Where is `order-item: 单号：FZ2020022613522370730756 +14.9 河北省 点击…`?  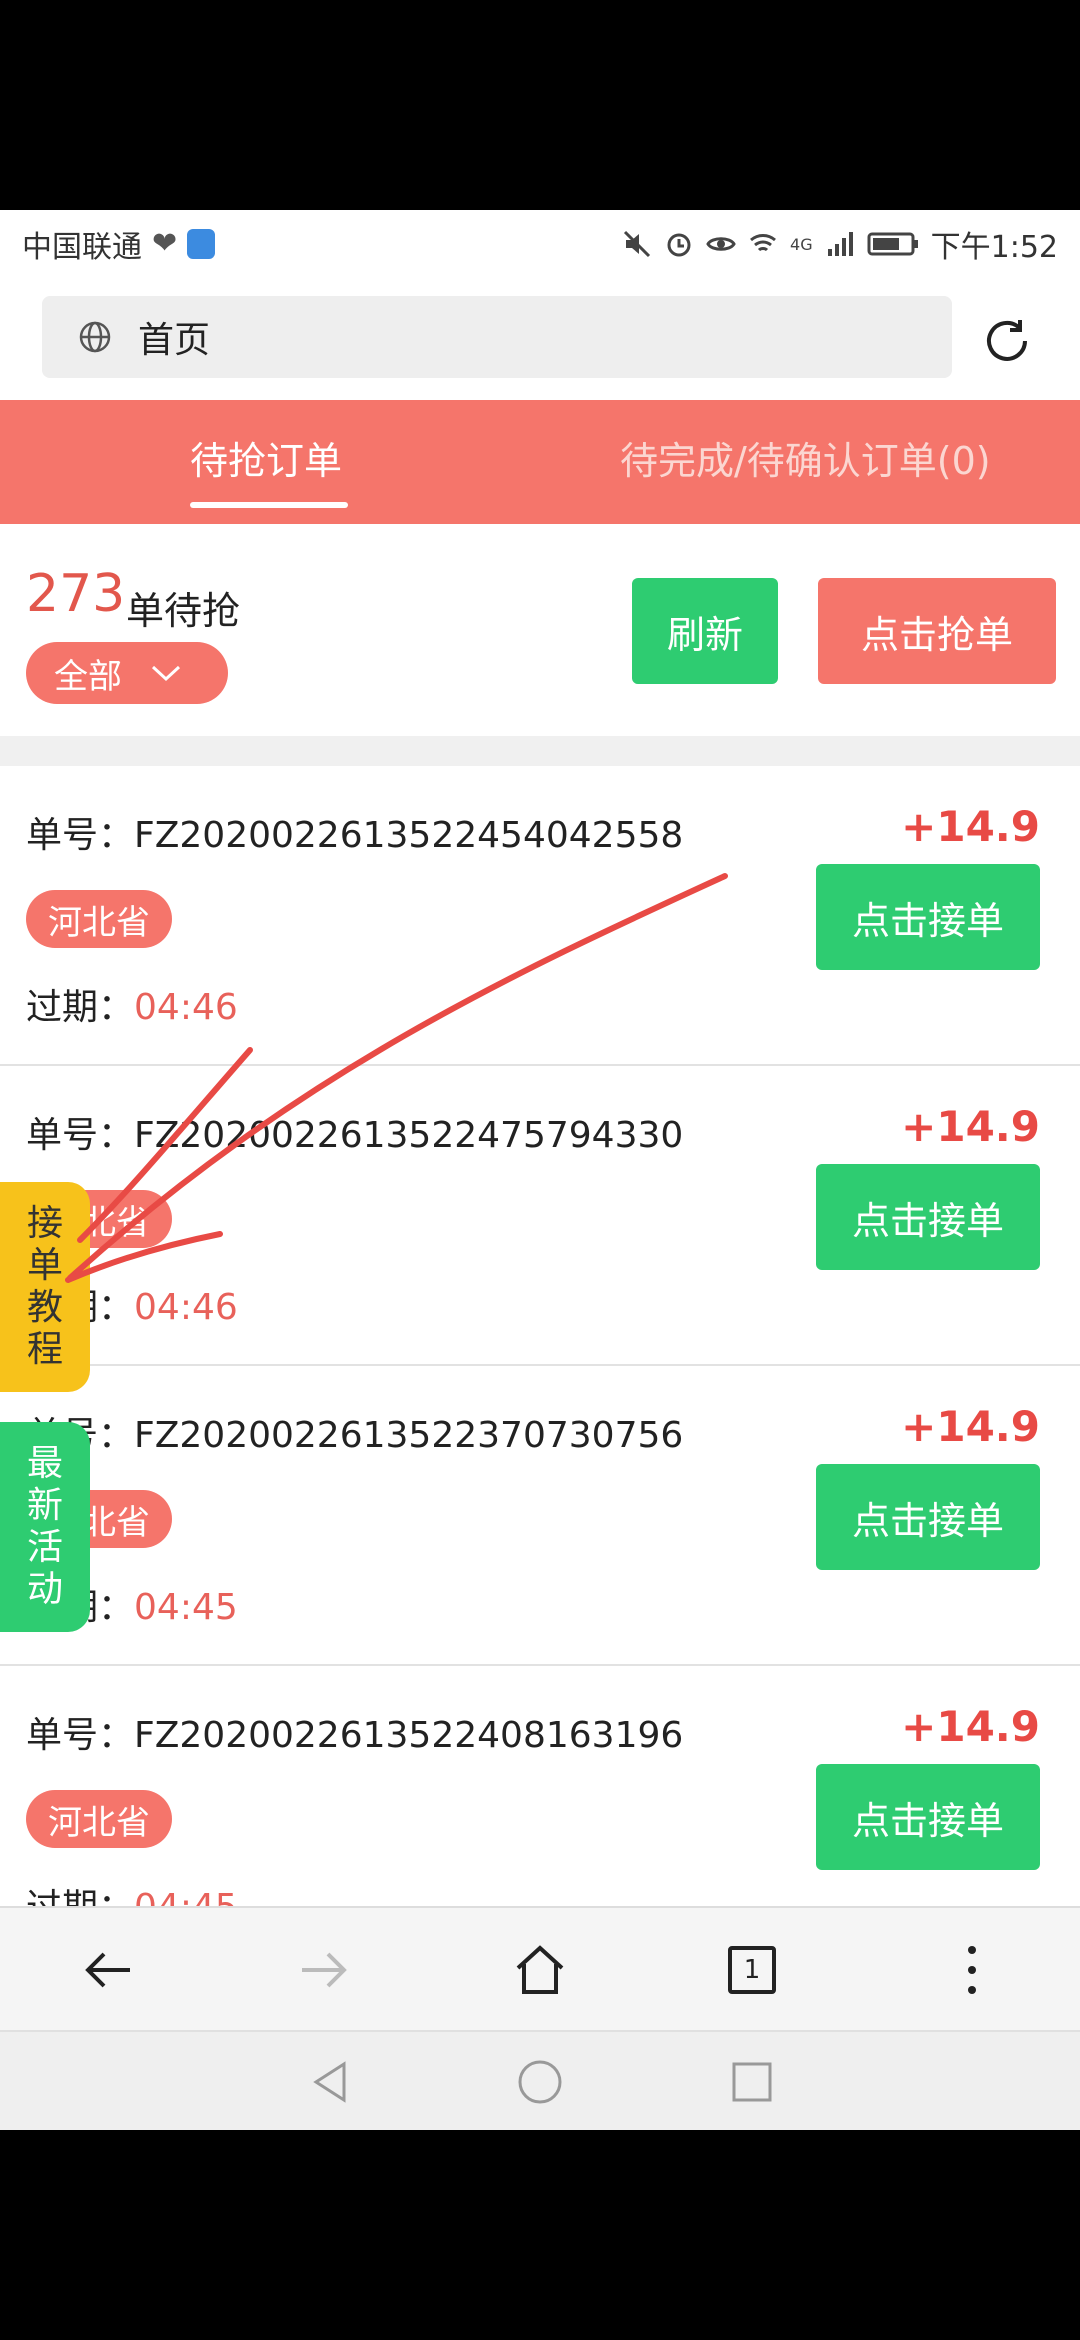 order-item: 单号：FZ2020022613522370730756 +14.9 河北省 点击… is located at coordinates (540, 1516).